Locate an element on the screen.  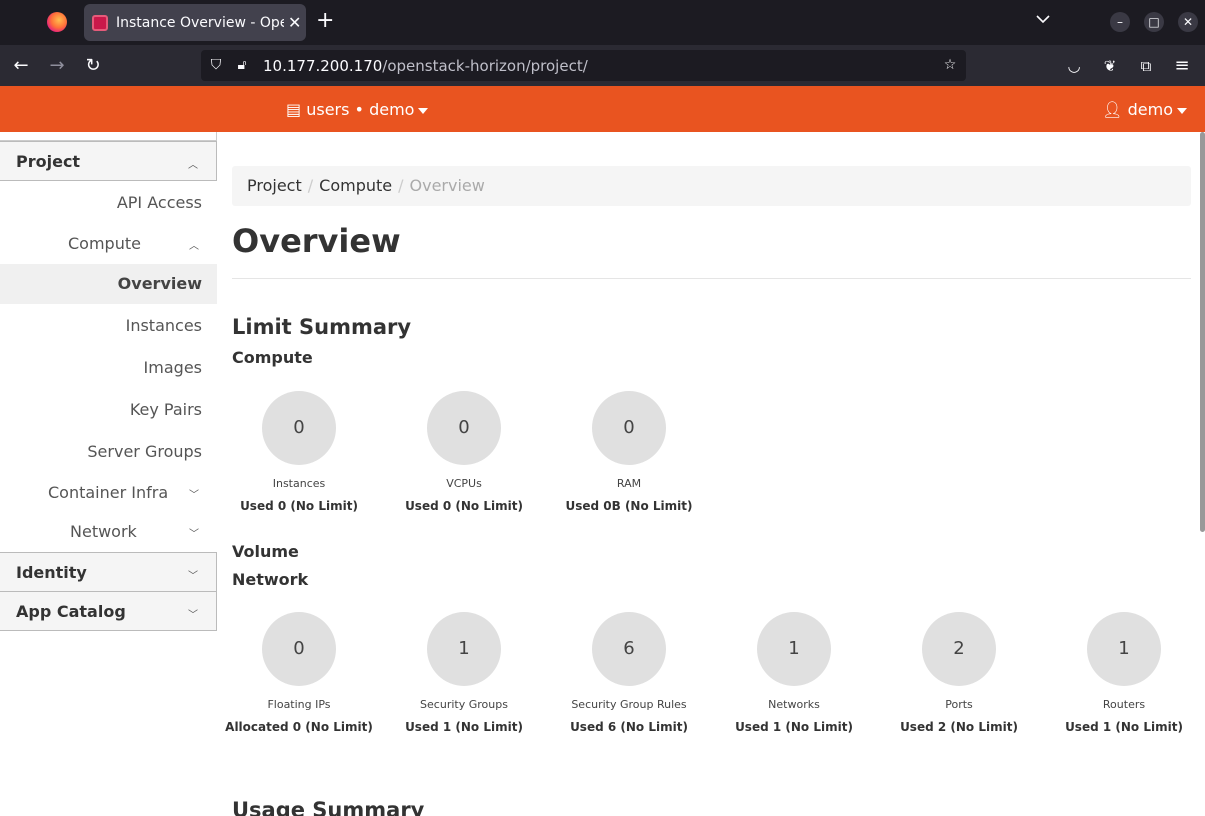
pie-chart-circle: 2 is located at coordinates (959, 649).